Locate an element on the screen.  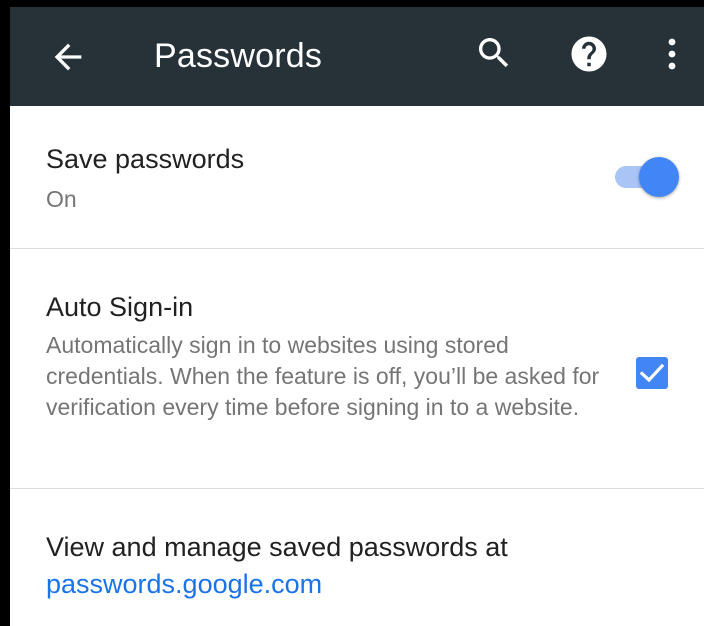
search-icon is located at coordinates (494, 53).